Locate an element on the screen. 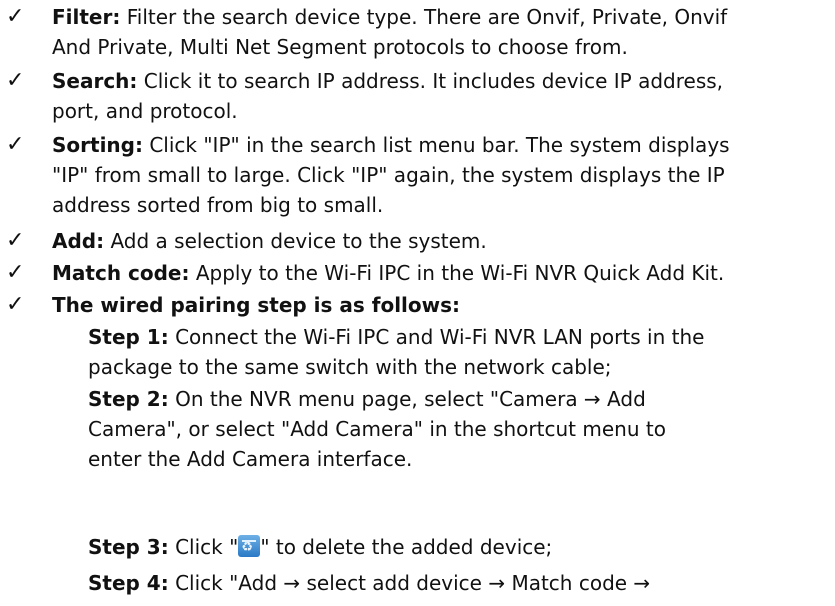 Image resolution: width=835 pixels, height=606 pixels. bullet-label: Add: is located at coordinates (78, 241).